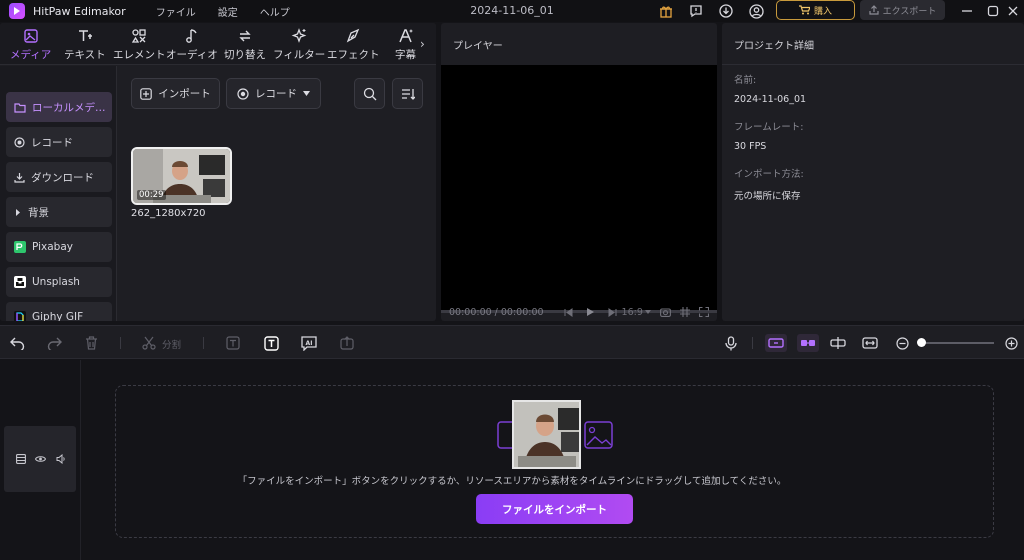  What do you see at coordinates (85, 35) in the screenshot?
I see `text-icon` at bounding box center [85, 35].